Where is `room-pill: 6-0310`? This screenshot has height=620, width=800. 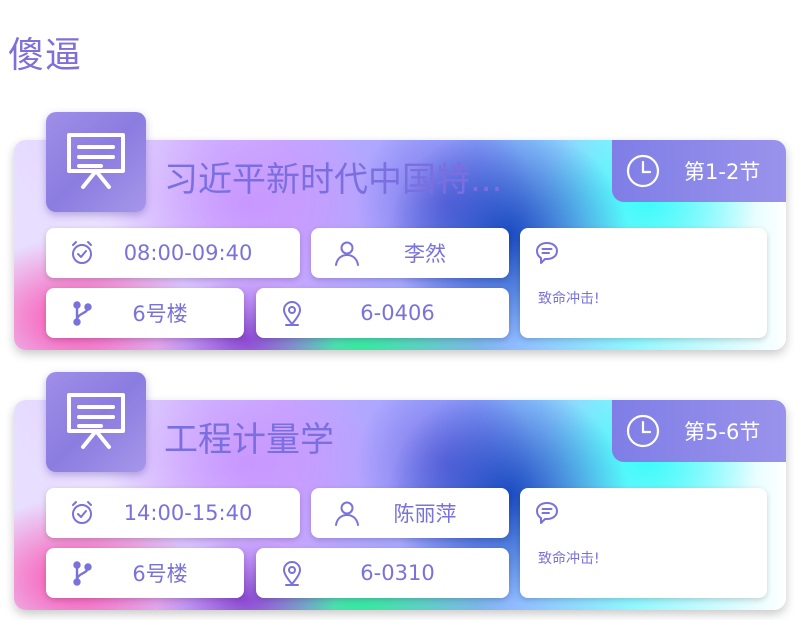
room-pill: 6-0310 is located at coordinates (382, 573).